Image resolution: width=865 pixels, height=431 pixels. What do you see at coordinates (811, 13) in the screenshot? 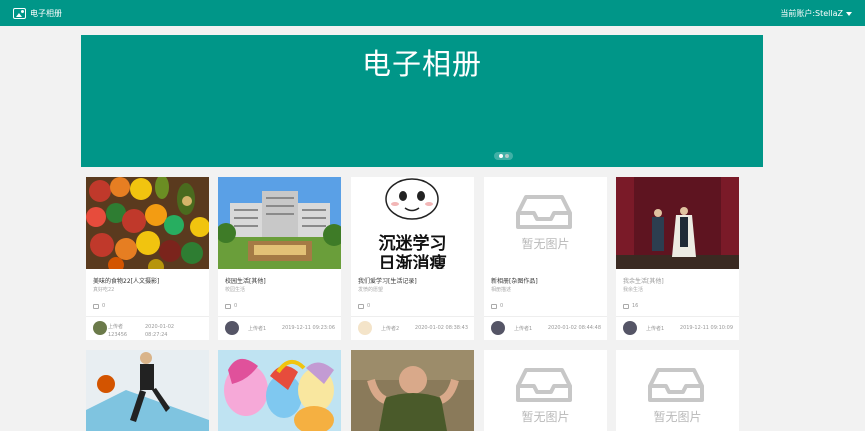
I see `account-label: 当前账户:StellaZ` at bounding box center [811, 13].